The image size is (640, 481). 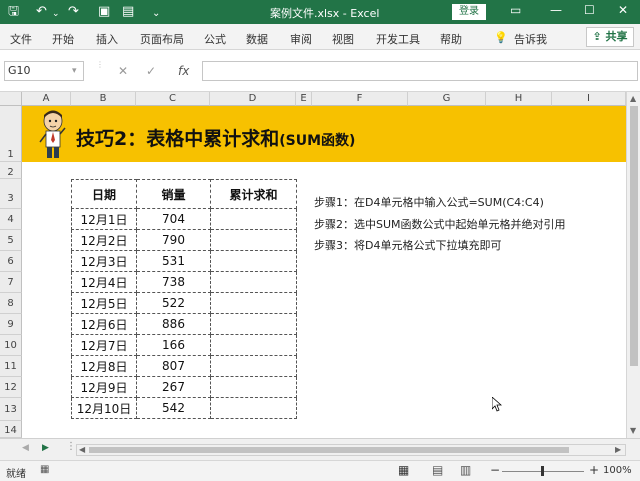 What do you see at coordinates (257, 39) in the screenshot?
I see `tab-data: 数据` at bounding box center [257, 39].